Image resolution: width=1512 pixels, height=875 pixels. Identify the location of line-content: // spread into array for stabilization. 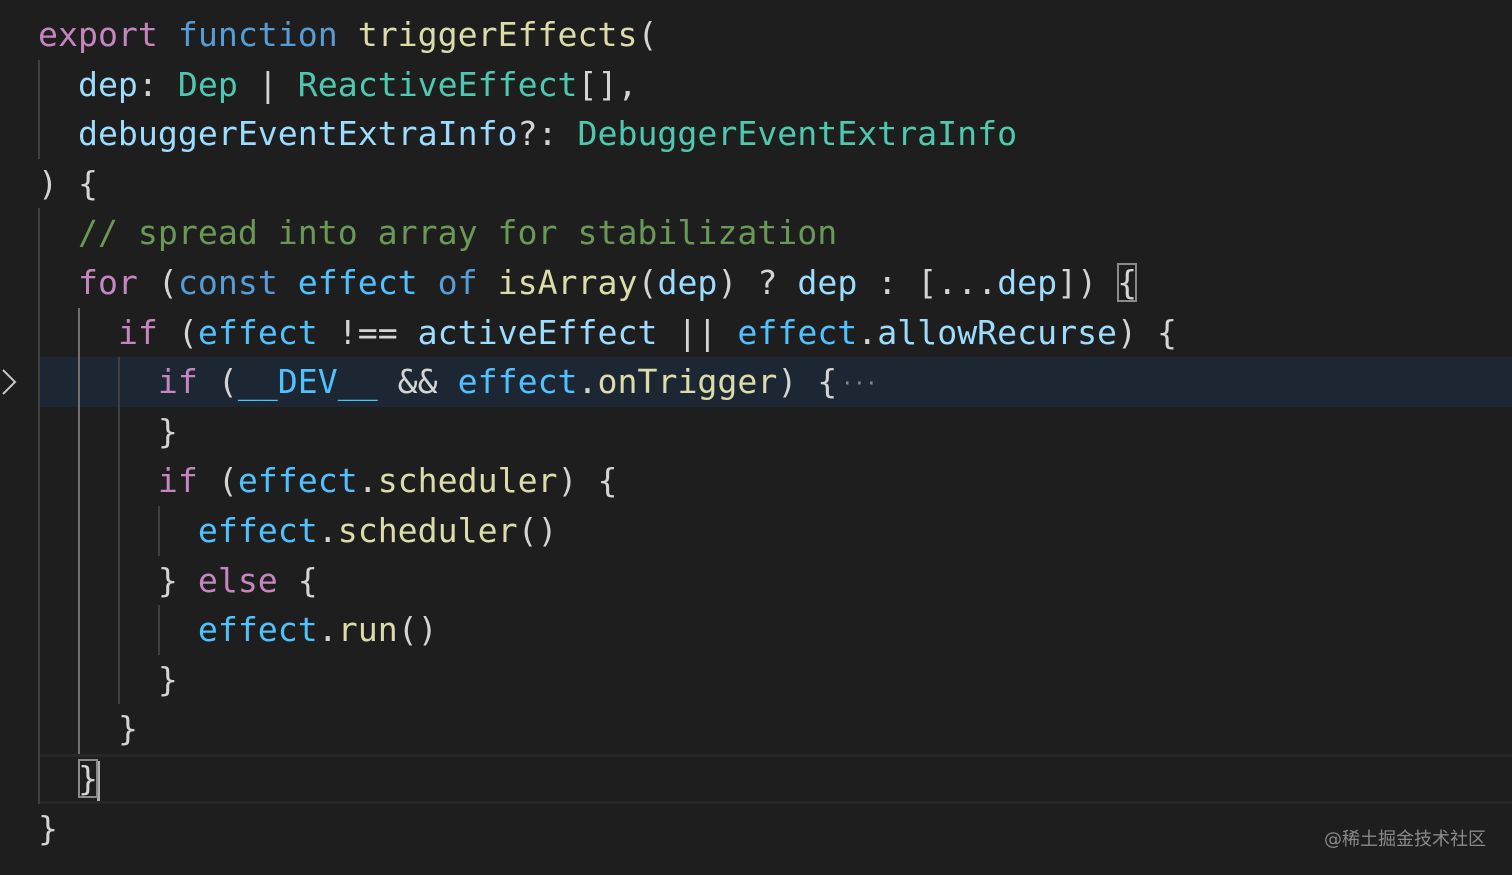
(437, 233).